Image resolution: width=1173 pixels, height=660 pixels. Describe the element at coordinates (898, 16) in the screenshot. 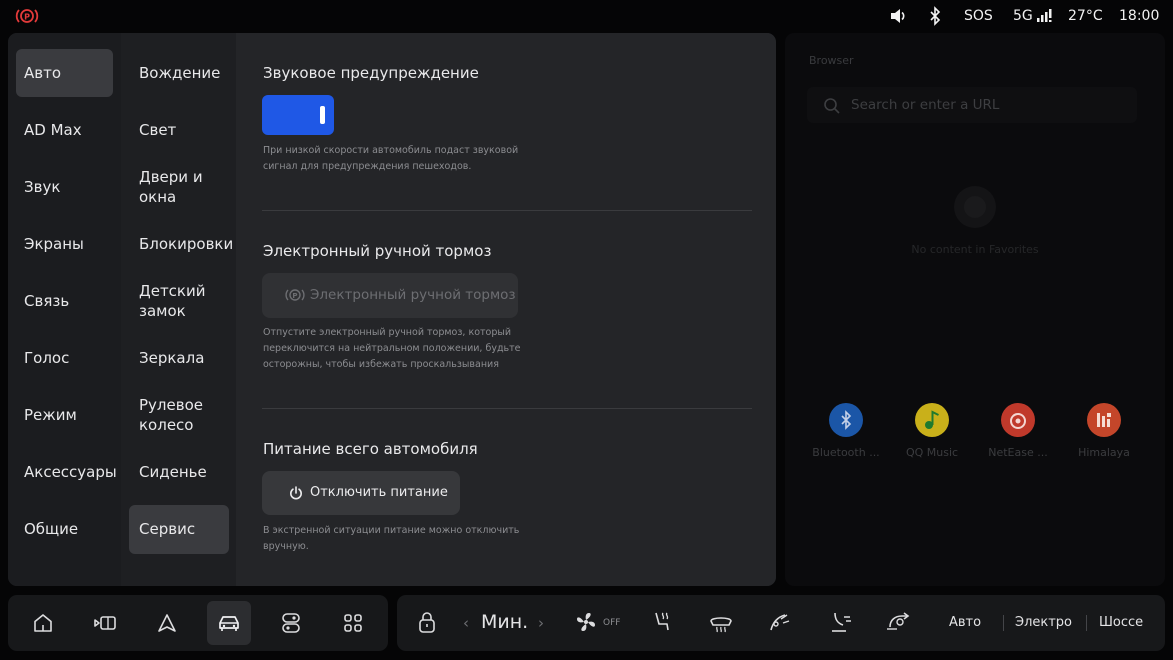

I see `volume-icon` at that location.